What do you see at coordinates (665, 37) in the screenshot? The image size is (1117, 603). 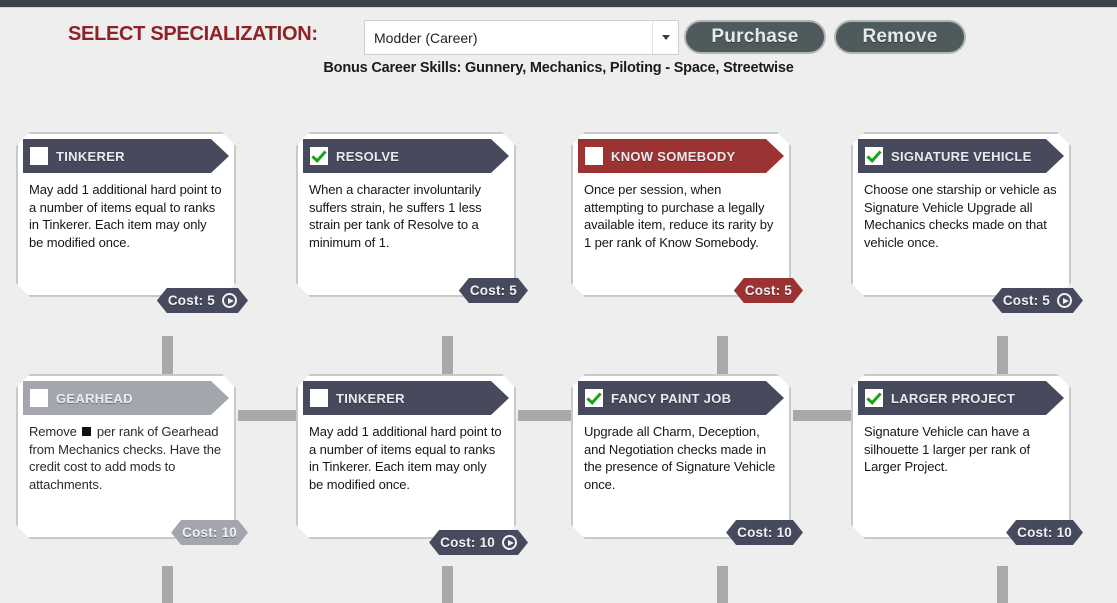 I see `chevron-down-icon` at bounding box center [665, 37].